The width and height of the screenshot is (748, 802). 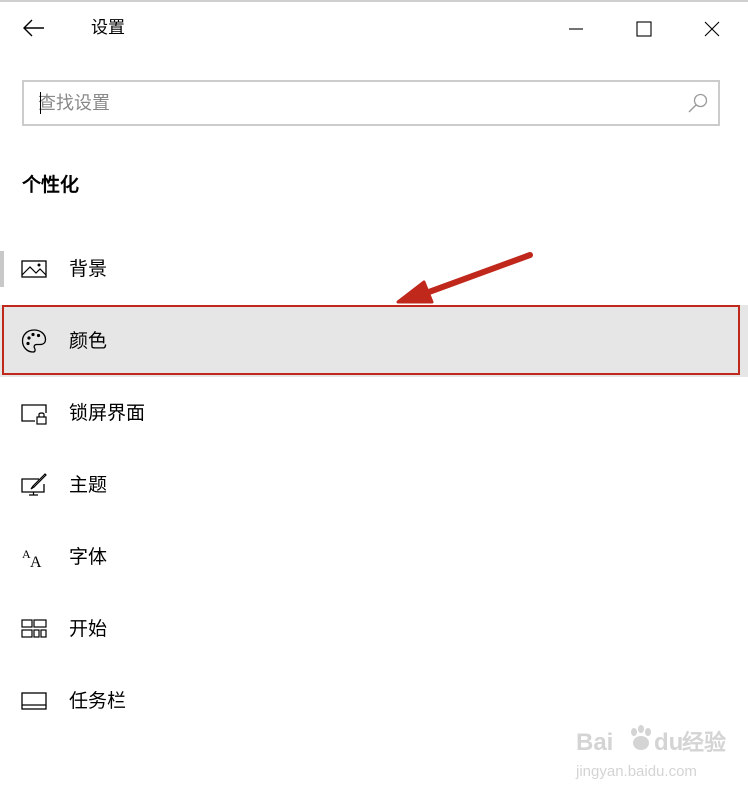 I want to click on baidu-jingyan-watermark: Bai du 经验 jingyan.baidu.com, so click(x=659, y=755).